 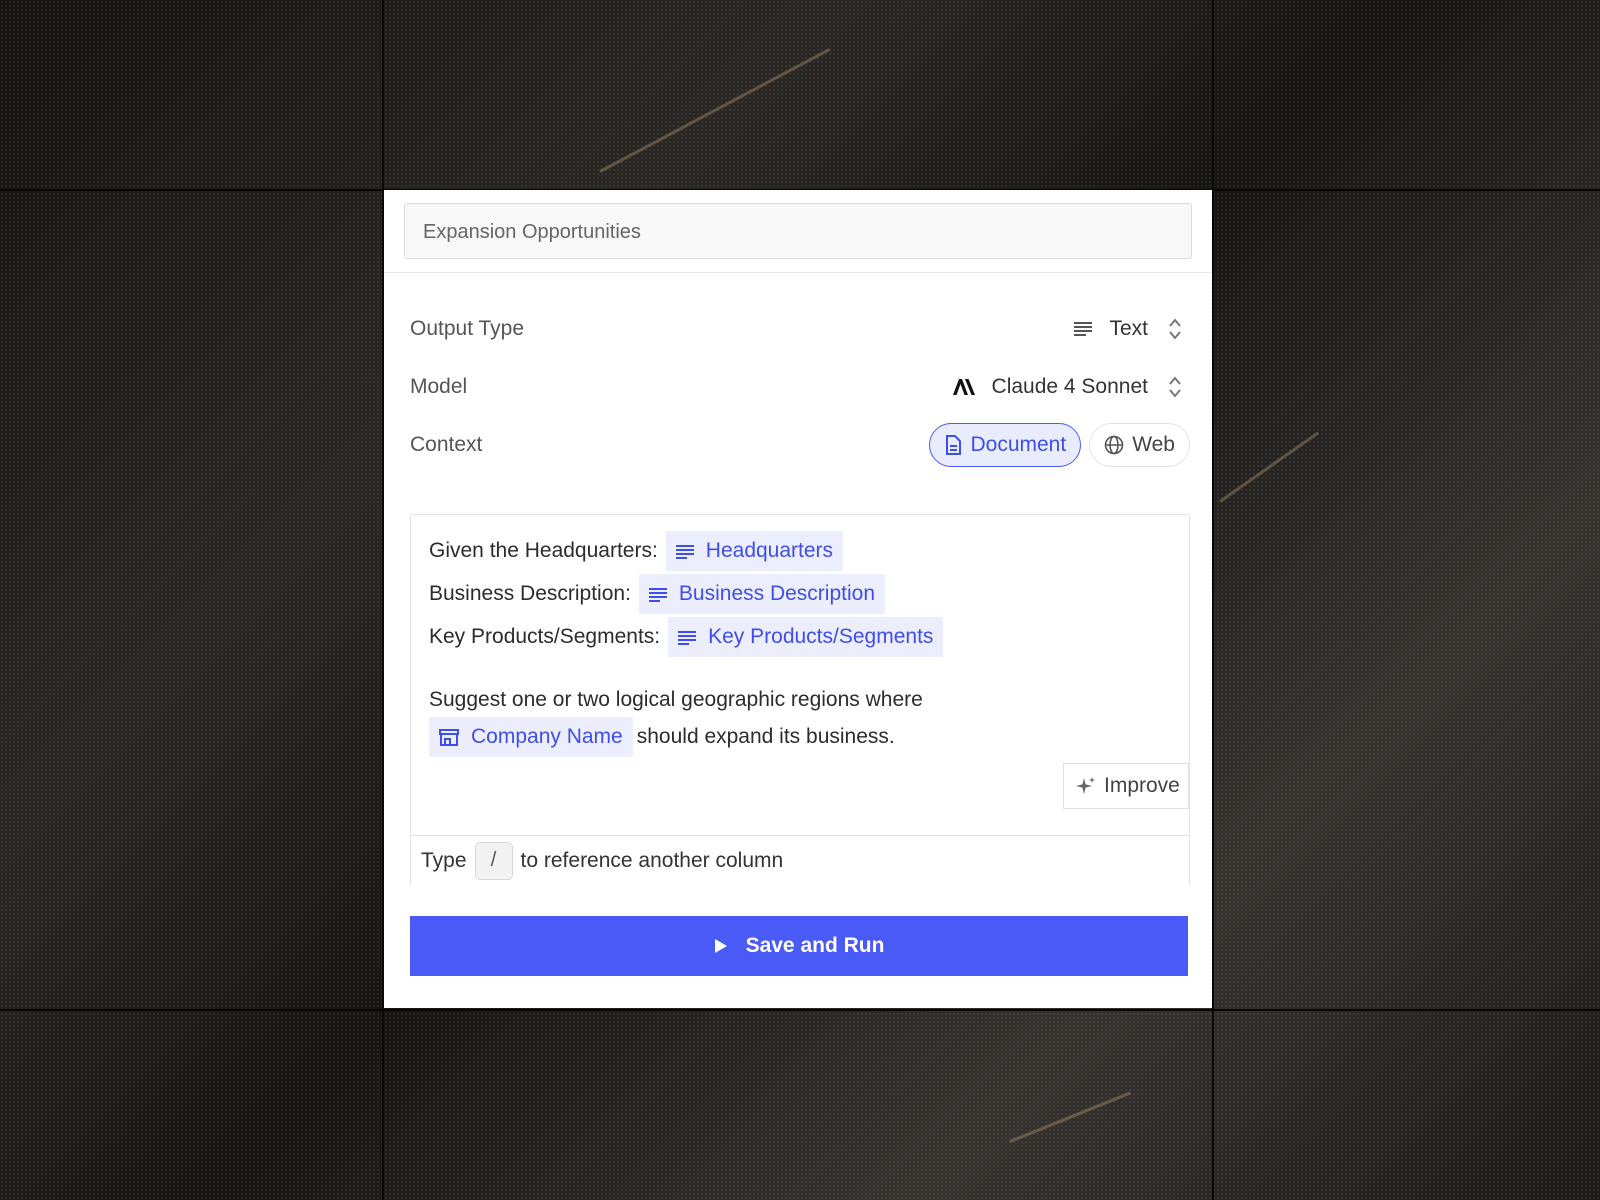 I want to click on hint-before: Type, so click(x=444, y=860).